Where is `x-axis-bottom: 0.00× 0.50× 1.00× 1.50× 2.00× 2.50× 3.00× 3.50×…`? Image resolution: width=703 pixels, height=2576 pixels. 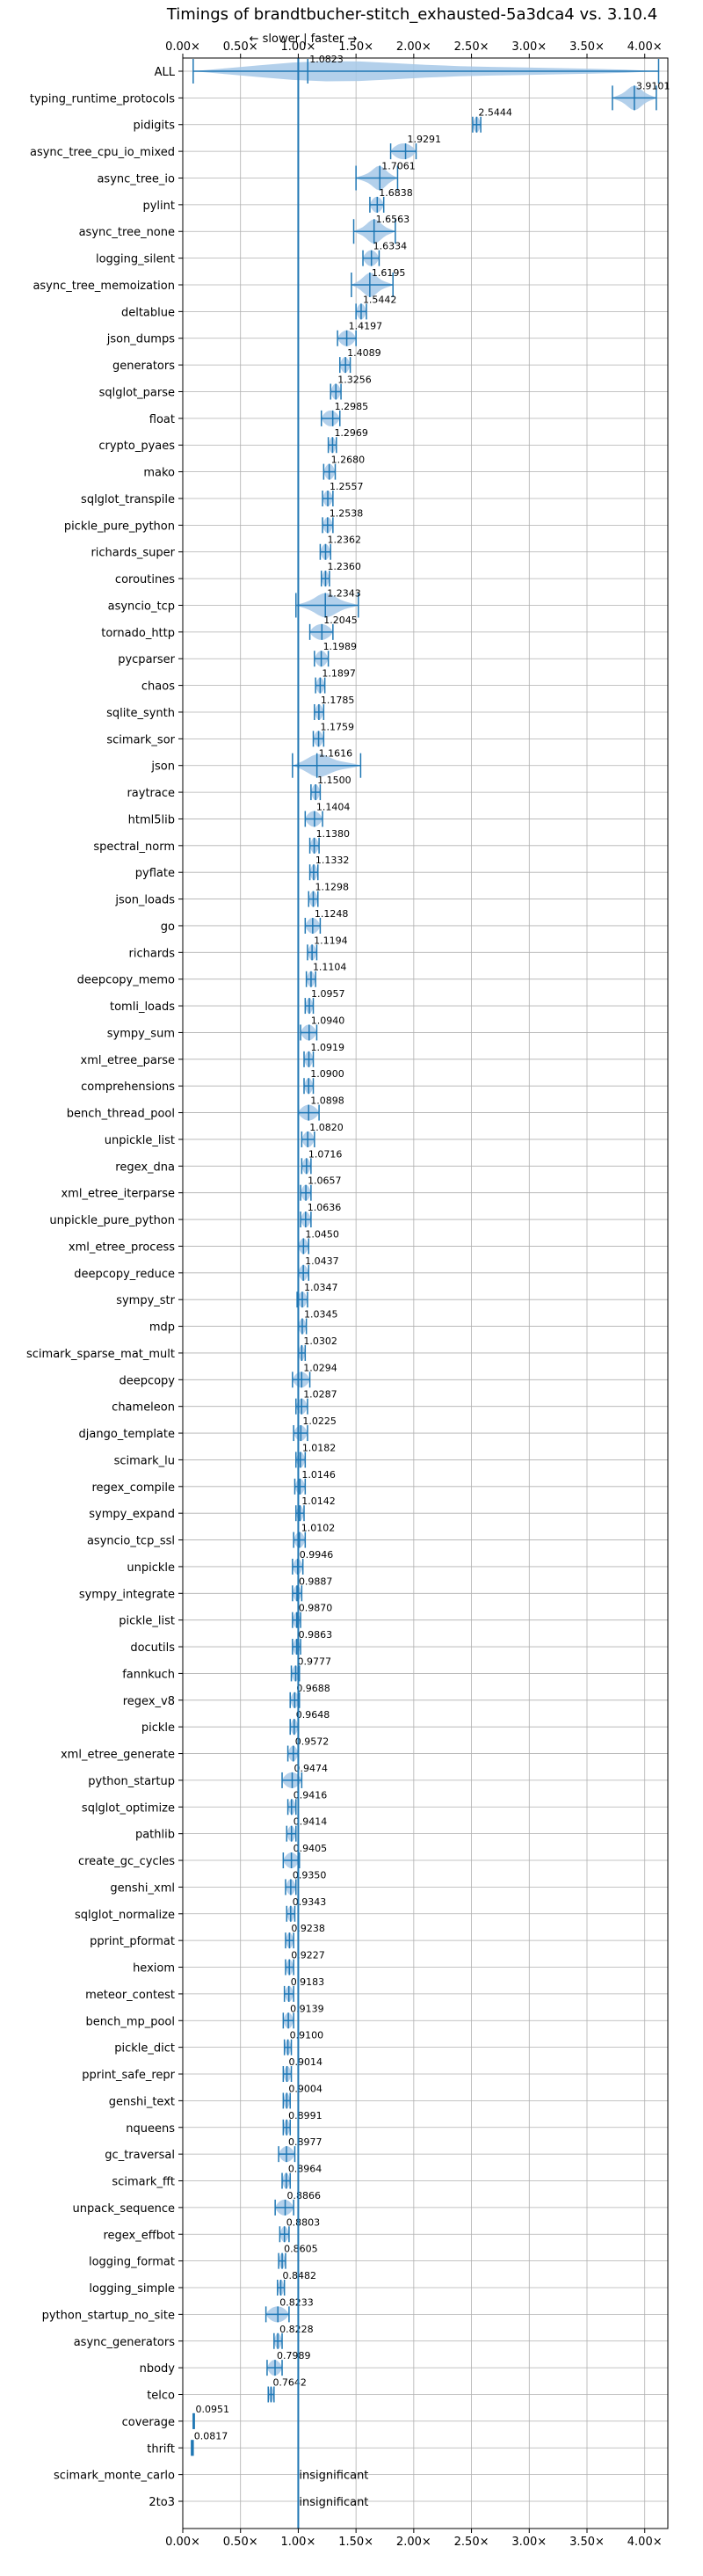 x-axis-bottom: 0.00× 0.50× 1.00× 1.50× 2.00× 2.50× 3.00× 3.50×… is located at coordinates (414, 2539).